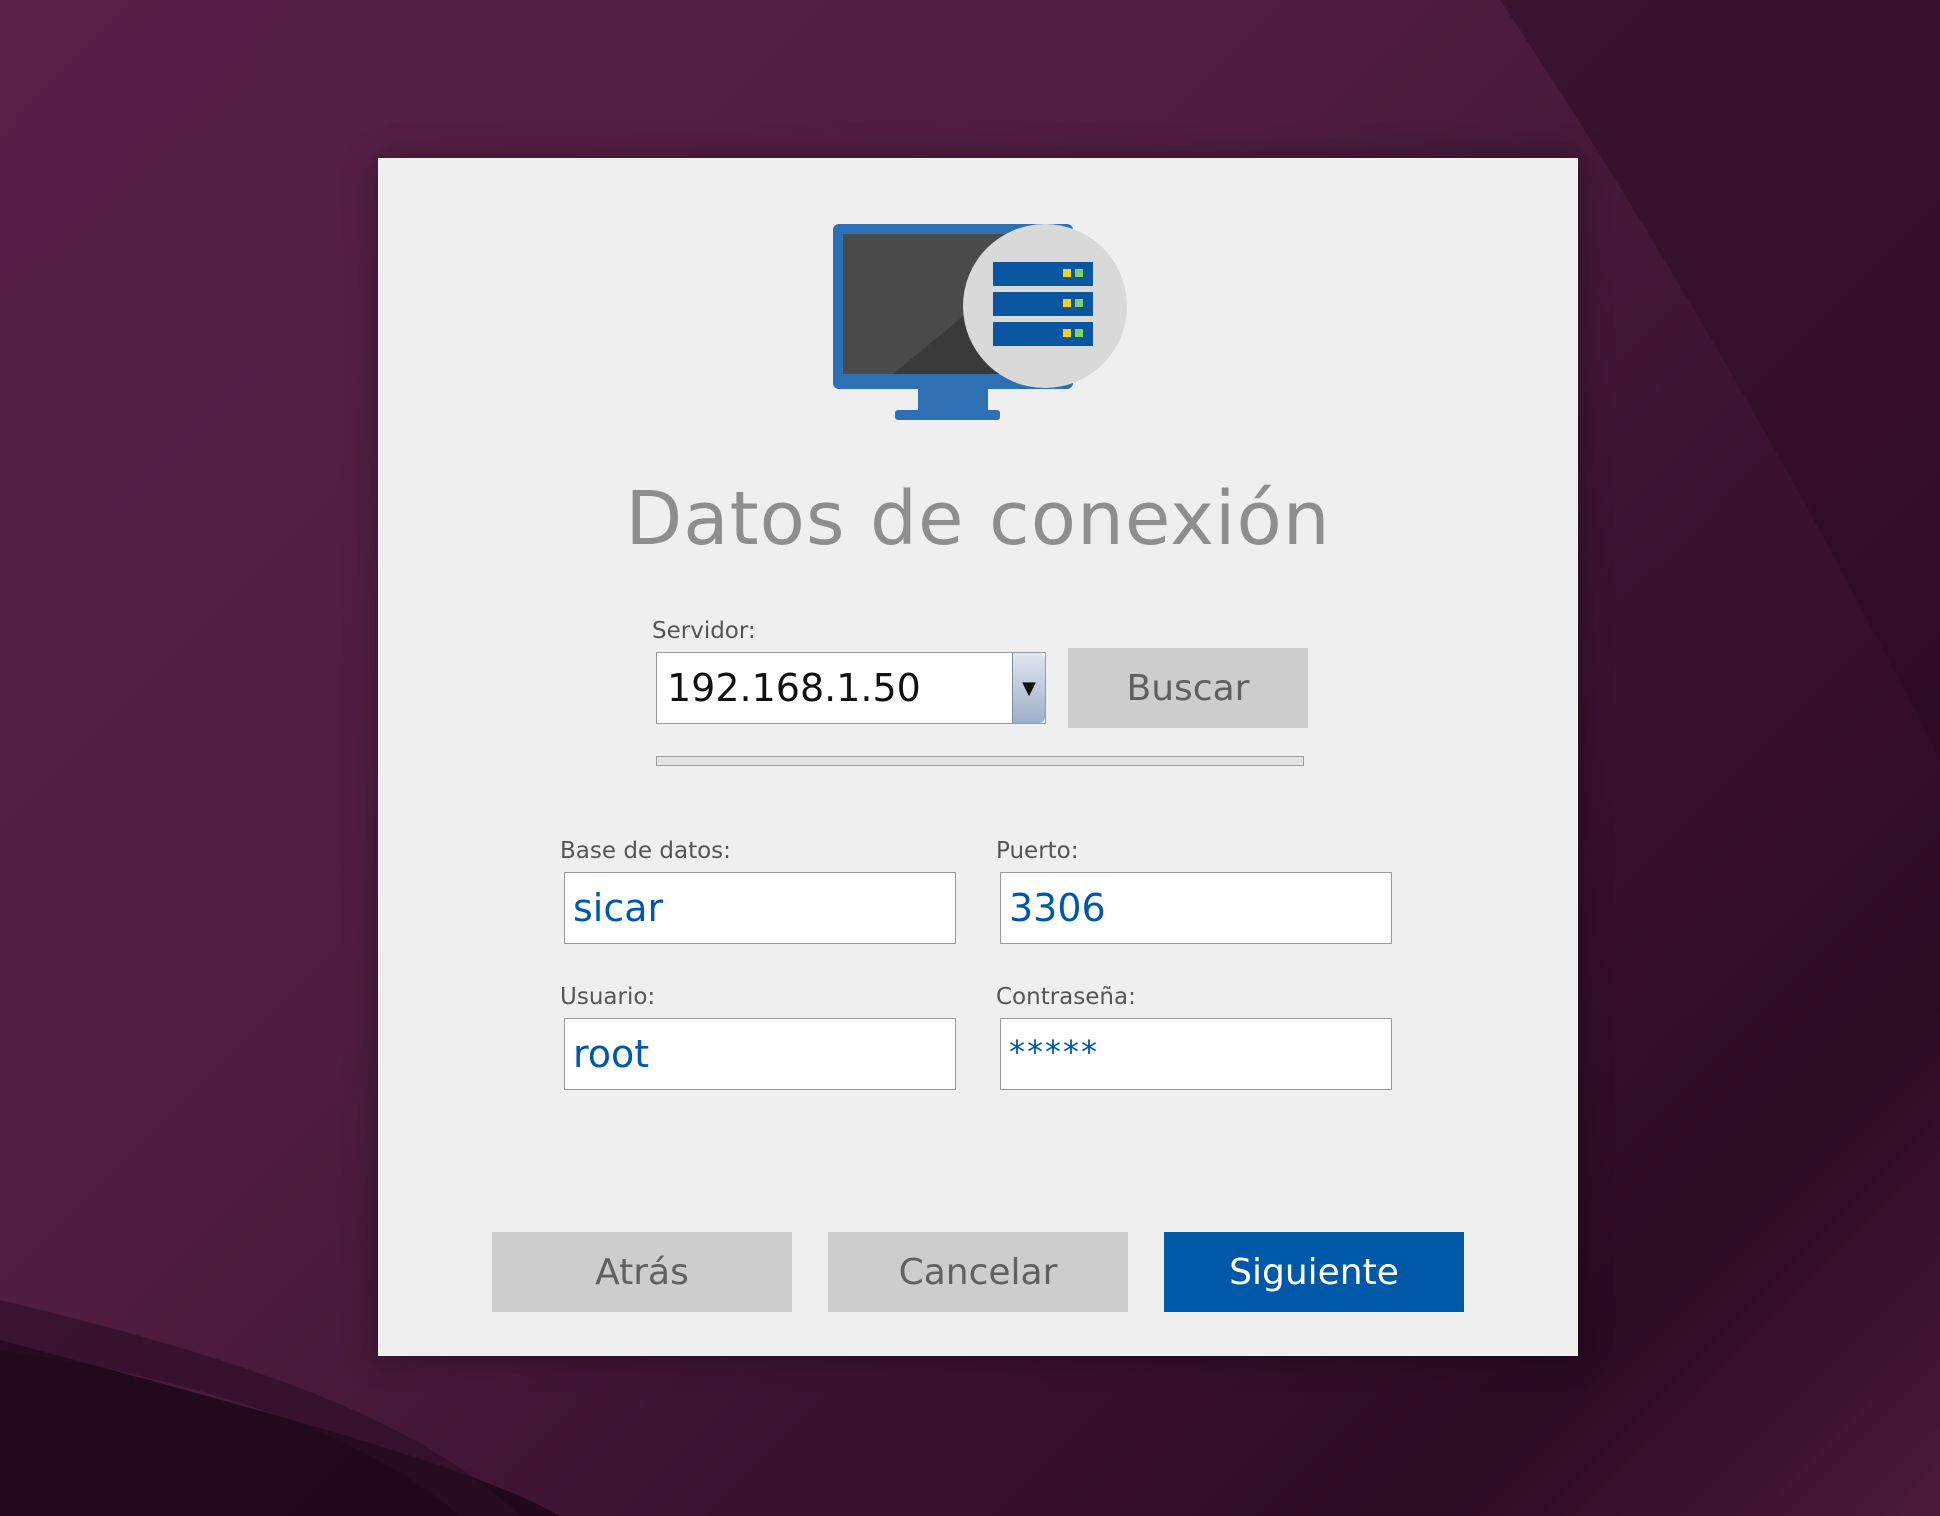 The width and height of the screenshot is (1940, 1516). I want to click on database-label: Base de datos:, so click(645, 851).